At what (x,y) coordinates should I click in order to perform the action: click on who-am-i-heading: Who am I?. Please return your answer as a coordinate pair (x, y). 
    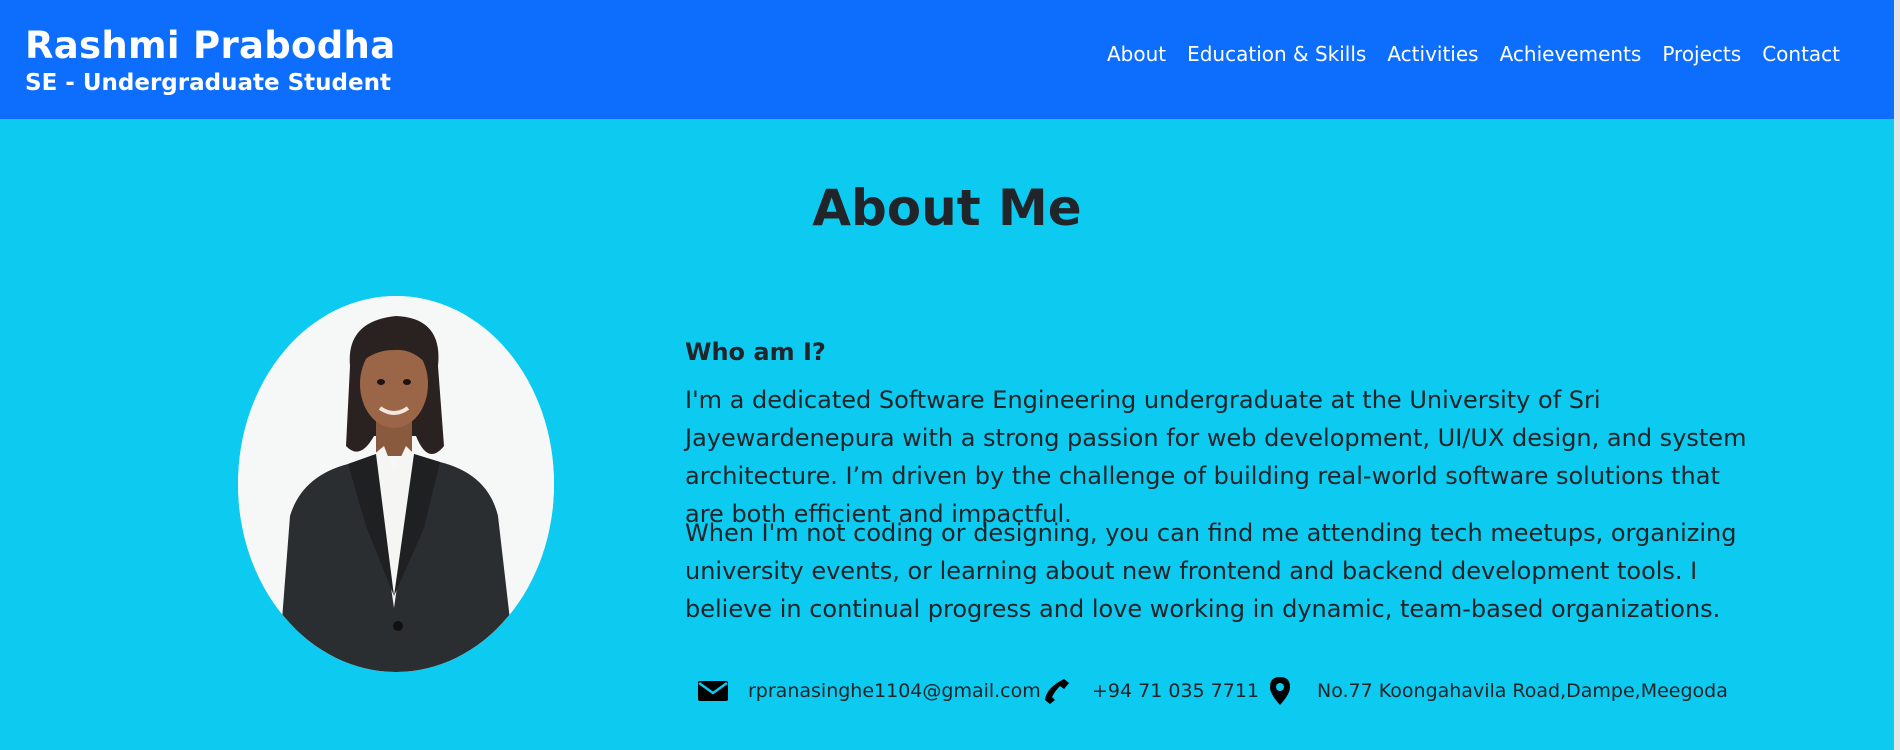
    Looking at the image, I should click on (755, 352).